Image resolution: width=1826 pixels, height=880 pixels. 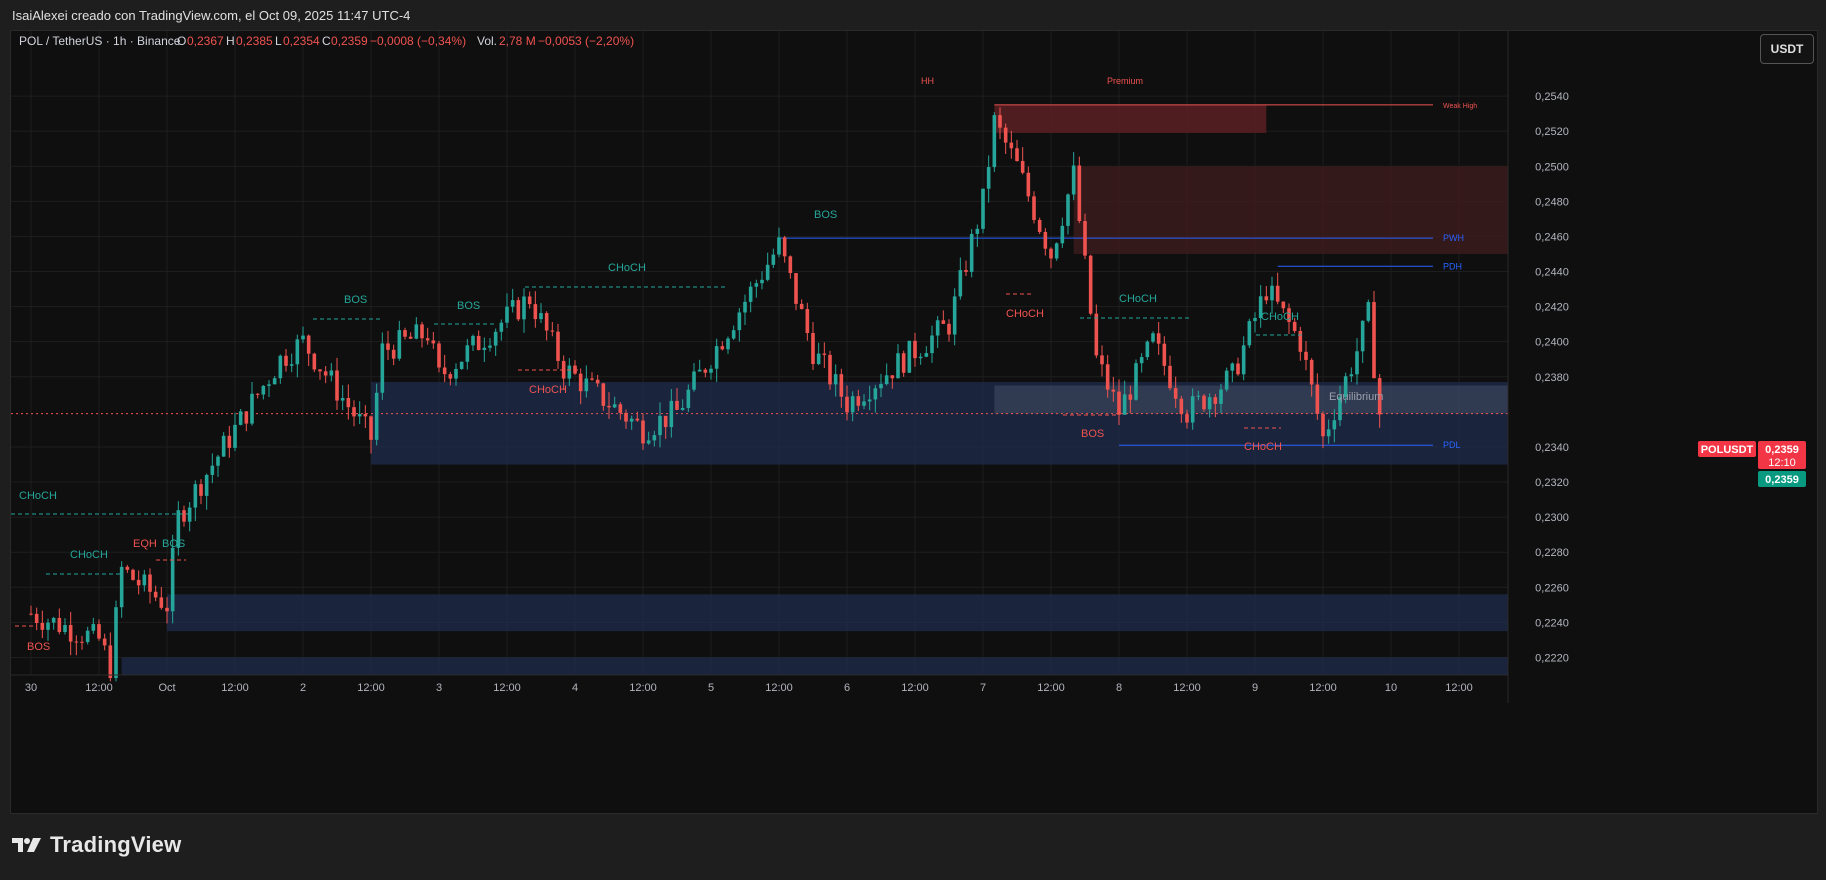 What do you see at coordinates (38, 647) in the screenshot?
I see `annotation-label: BOS` at bounding box center [38, 647].